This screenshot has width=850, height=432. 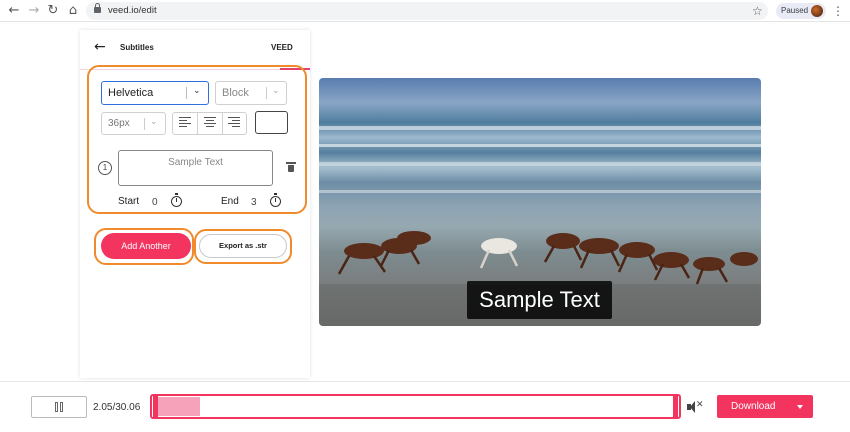 What do you see at coordinates (53, 11) in the screenshot?
I see `reload-icon: ↻` at bounding box center [53, 11].